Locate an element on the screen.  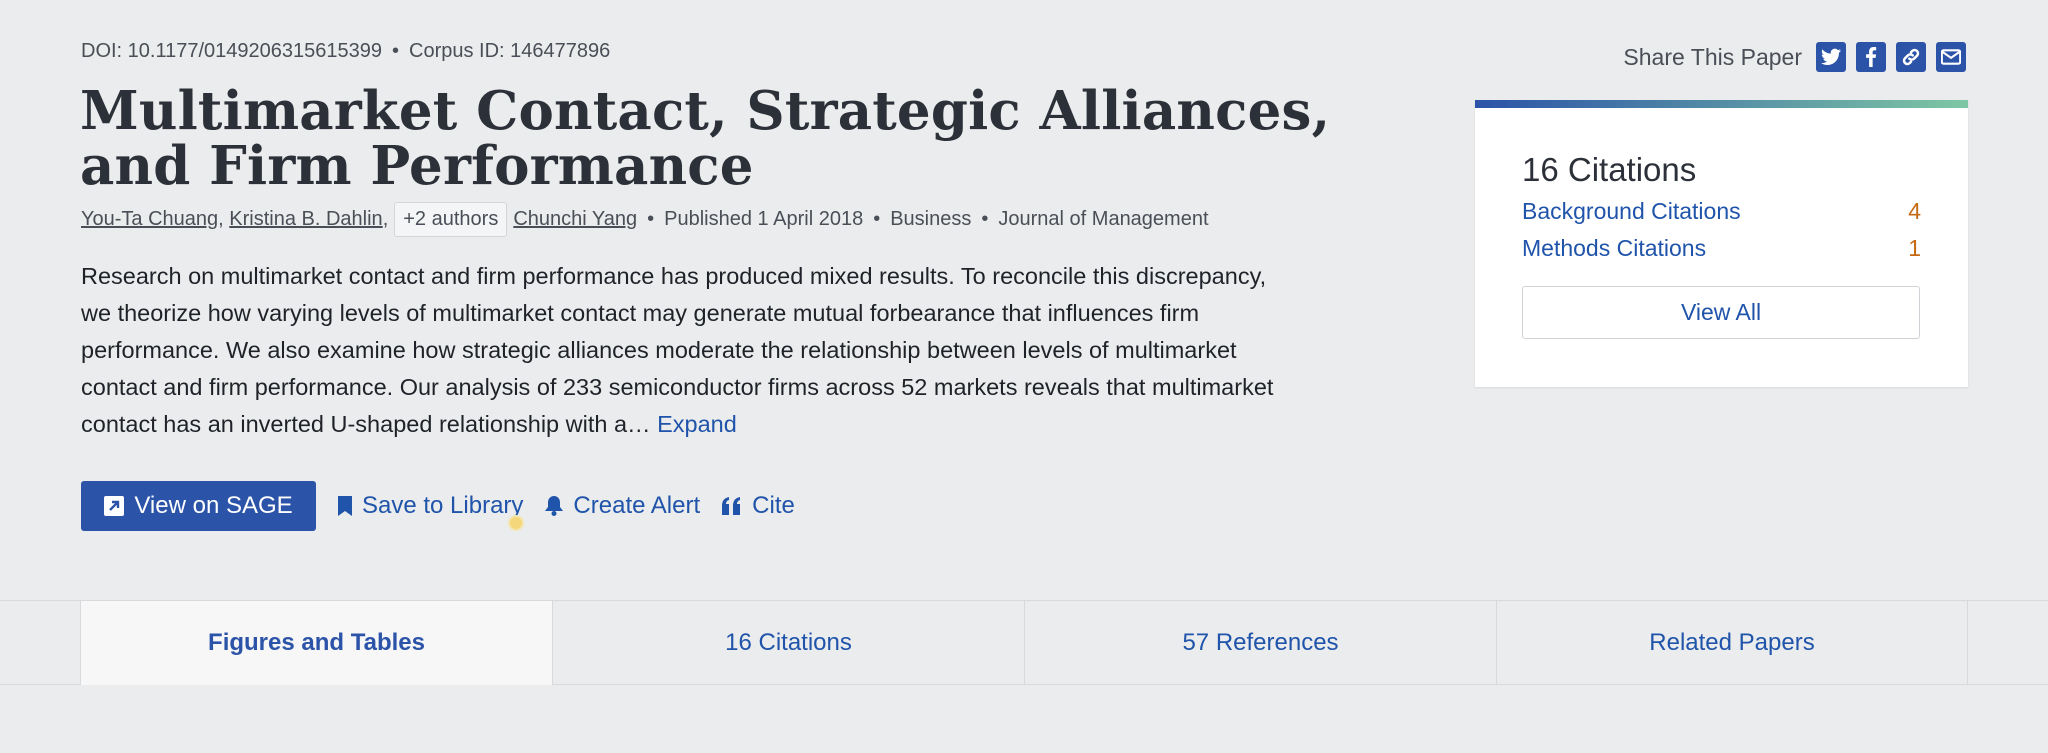
background-citations-label: Background Citations is located at coordinates (1631, 211).